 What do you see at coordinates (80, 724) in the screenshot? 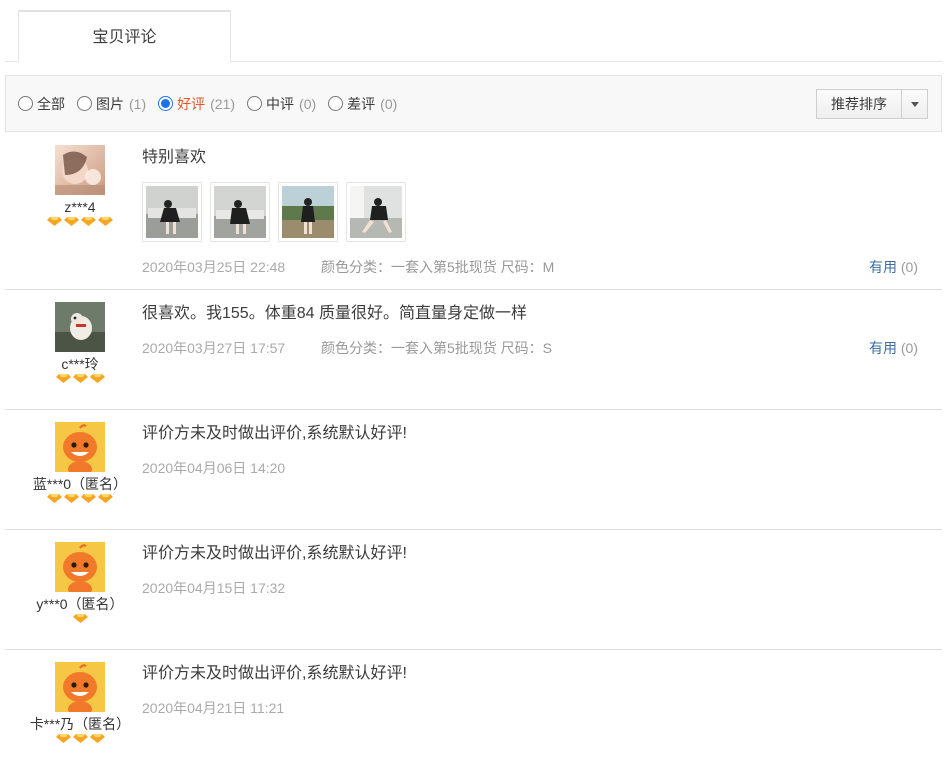
I see `reviewer-name: 卡***乃（匿名）` at bounding box center [80, 724].